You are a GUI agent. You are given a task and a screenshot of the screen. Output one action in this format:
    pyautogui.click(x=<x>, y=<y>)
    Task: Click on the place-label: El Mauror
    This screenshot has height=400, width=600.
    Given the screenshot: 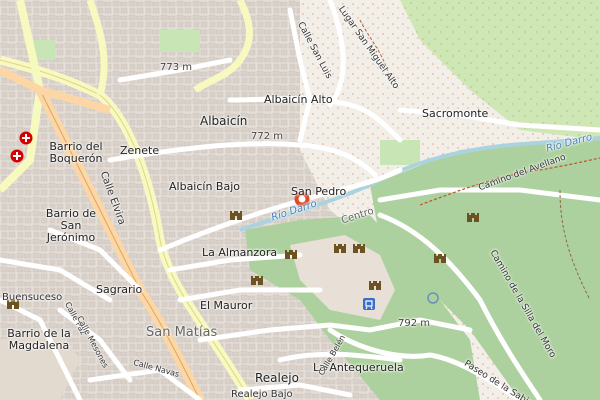 What is the action you would take?
    pyautogui.click(x=226, y=305)
    